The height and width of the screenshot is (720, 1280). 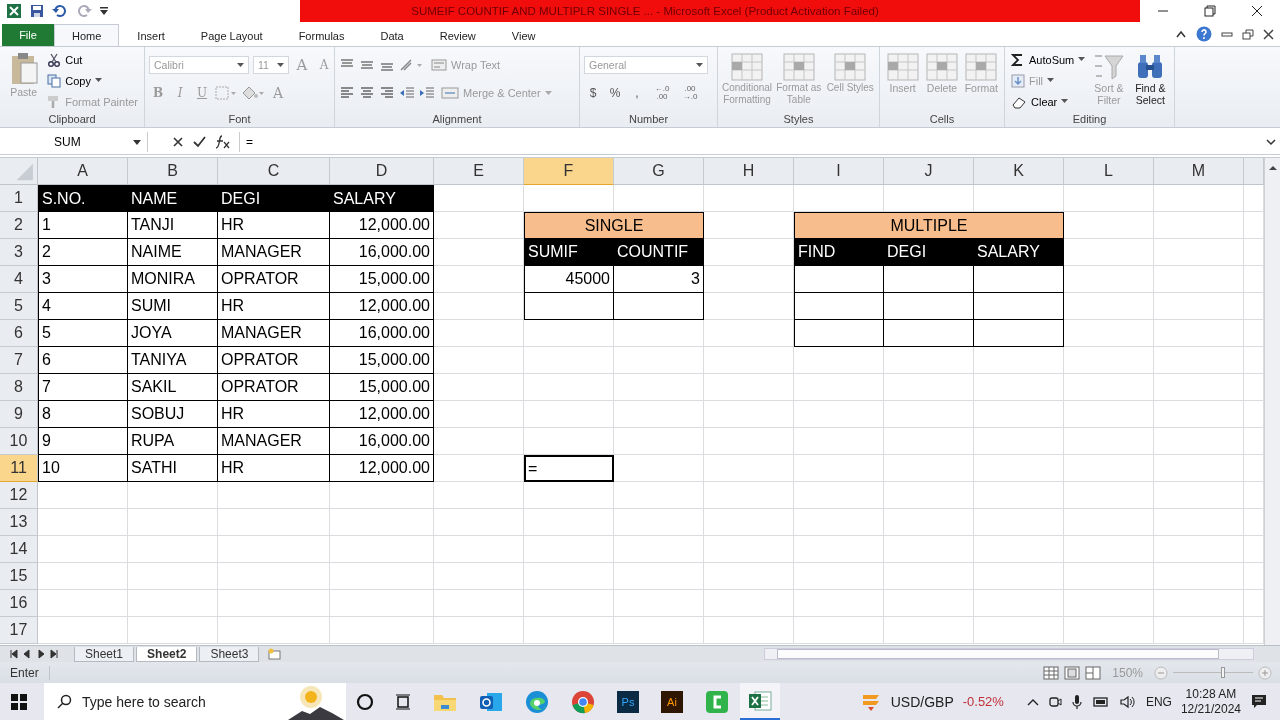 What do you see at coordinates (615, 93) in the screenshot?
I see `percent-button: %` at bounding box center [615, 93].